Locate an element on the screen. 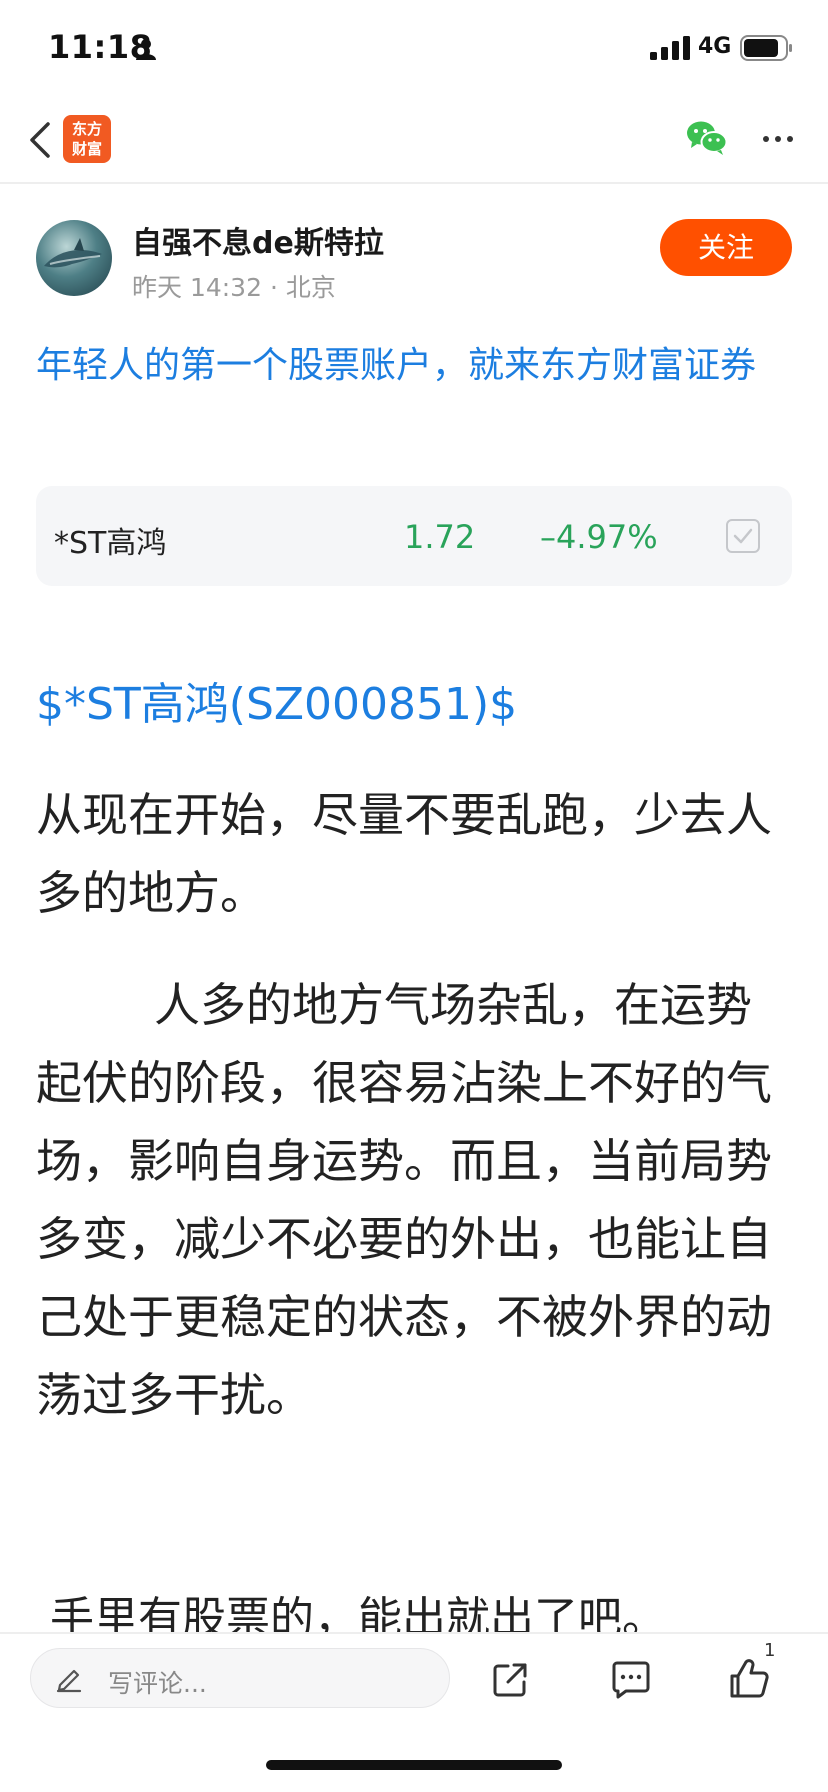  pencil-icon is located at coordinates (69, 1681).